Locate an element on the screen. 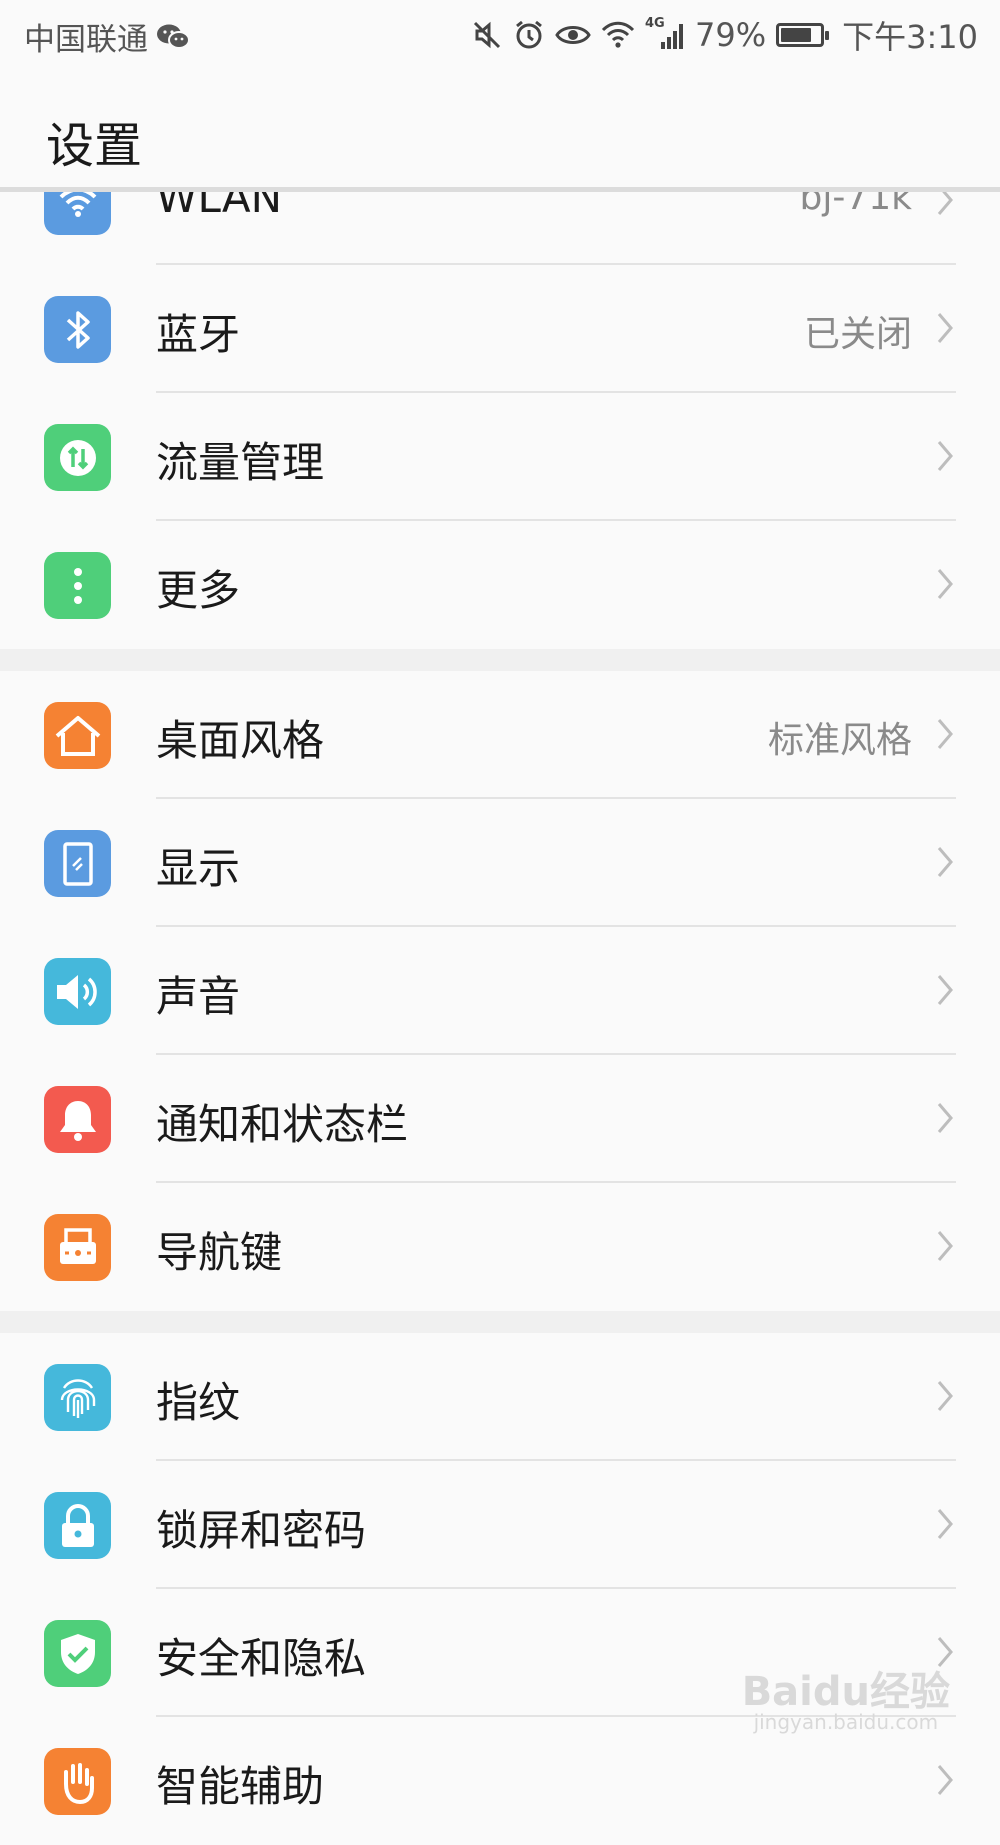 This screenshot has width=1000, height=1845. more-icon is located at coordinates (77, 585).